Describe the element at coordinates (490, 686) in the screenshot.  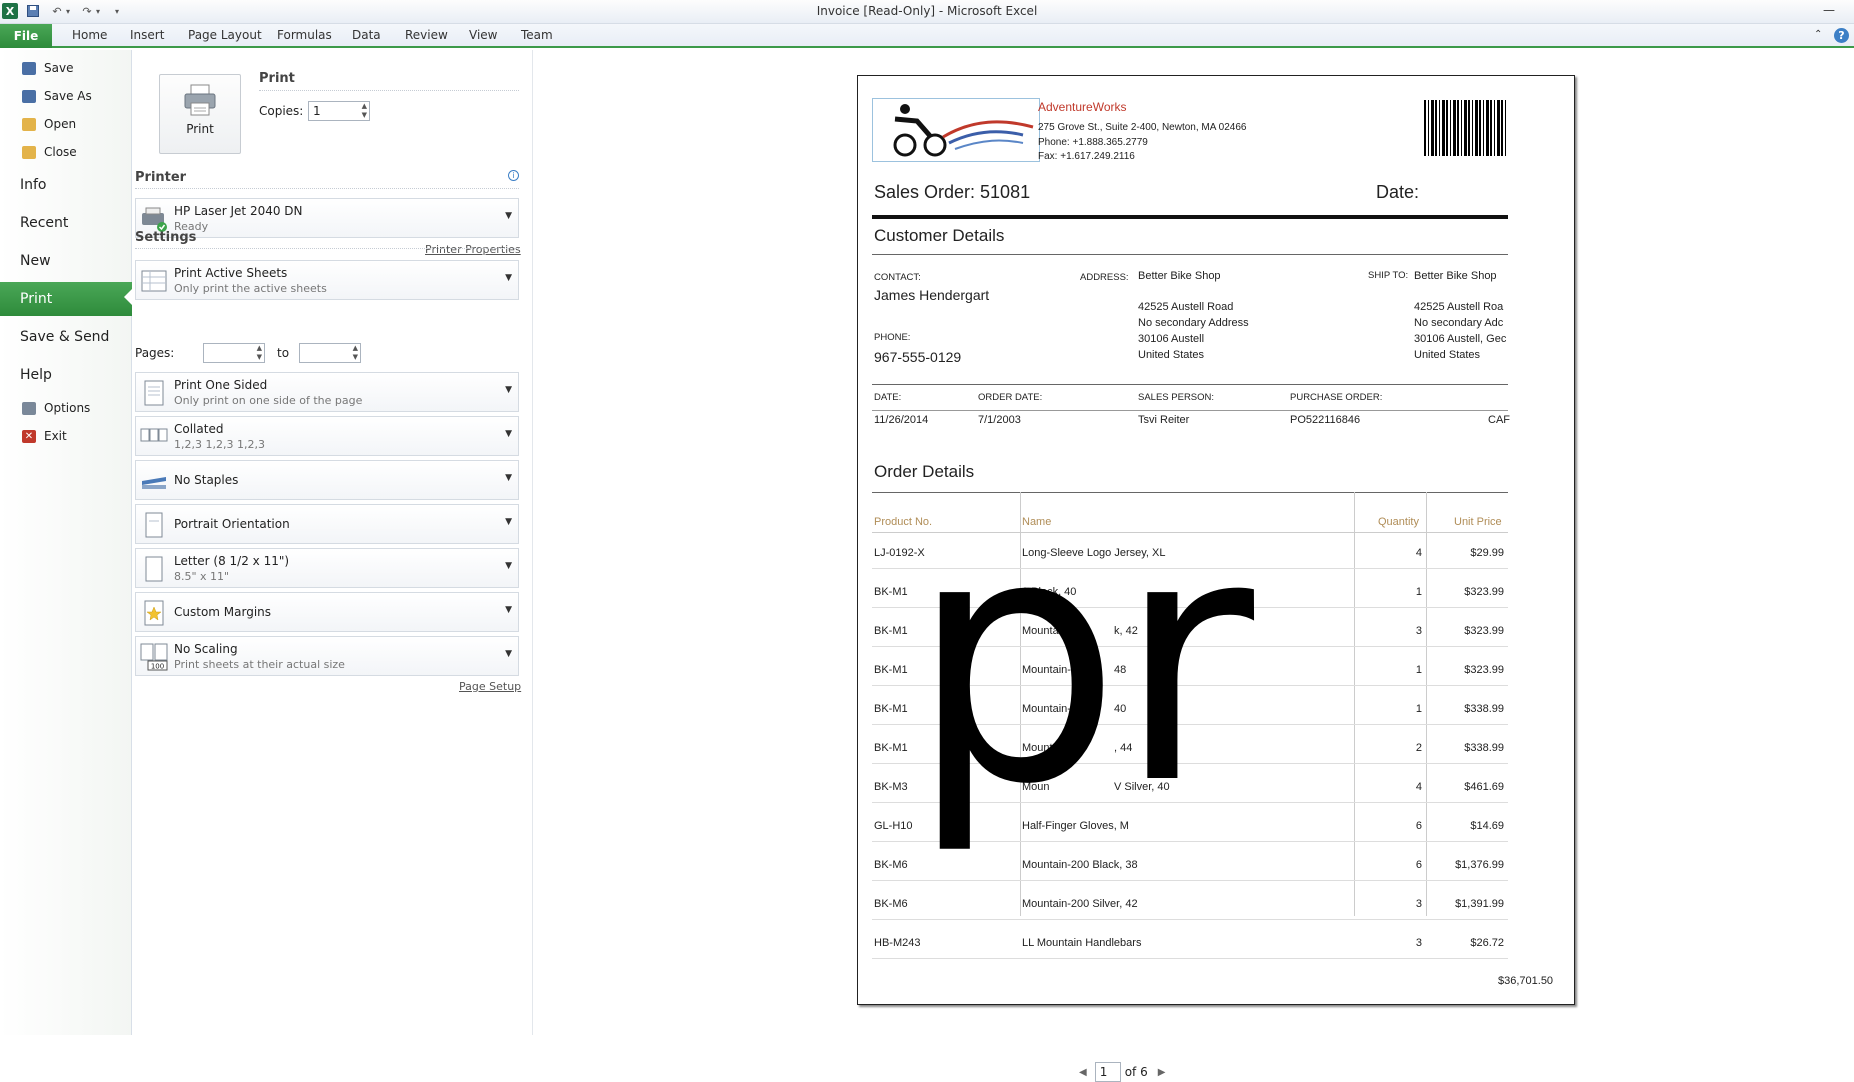
I see `page-setup-link: Page Setup` at that location.